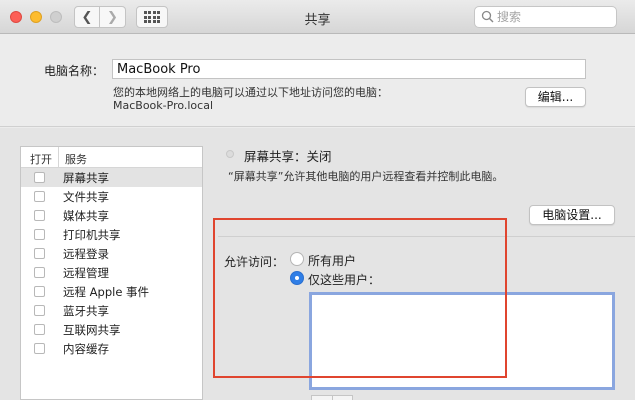  Describe the element at coordinates (250, 92) in the screenshot. I see `address-description: 您的本地网络上的电脑可以通过以下地址访问您的电脑：` at that location.